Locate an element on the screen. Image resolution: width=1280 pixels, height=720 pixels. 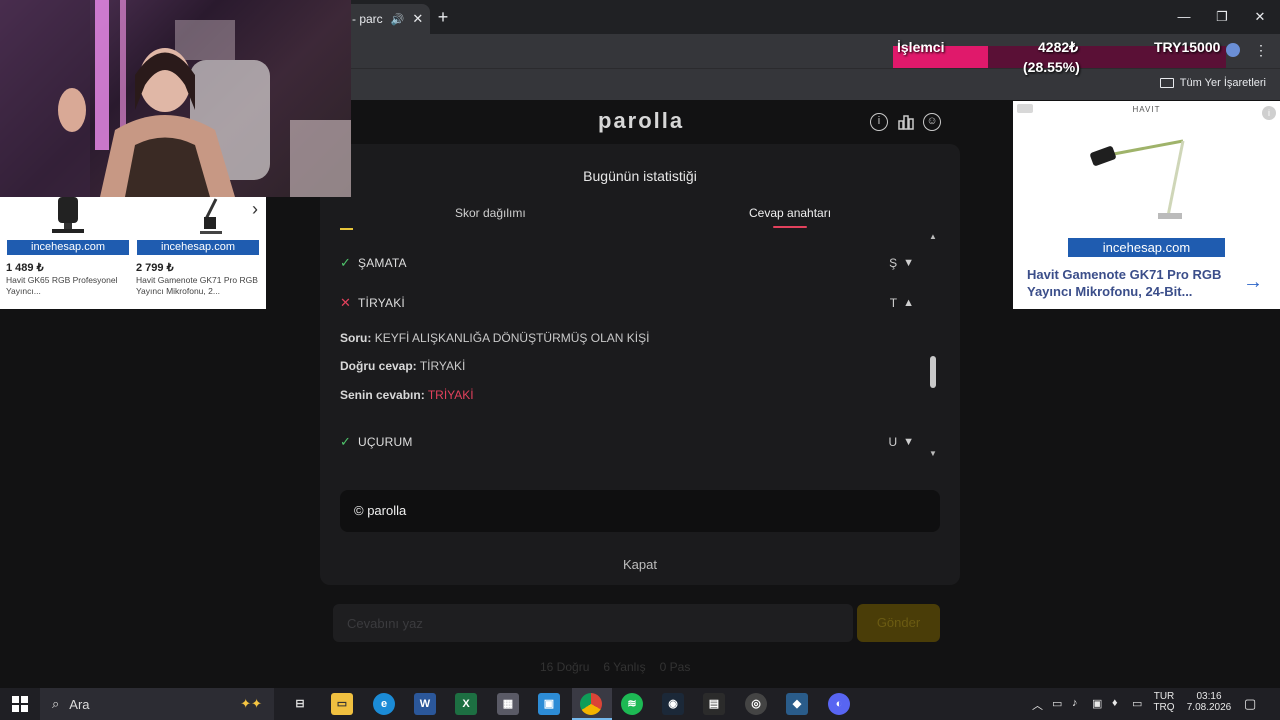
answer-word: ŞAMATA is located at coordinates (382, 263).